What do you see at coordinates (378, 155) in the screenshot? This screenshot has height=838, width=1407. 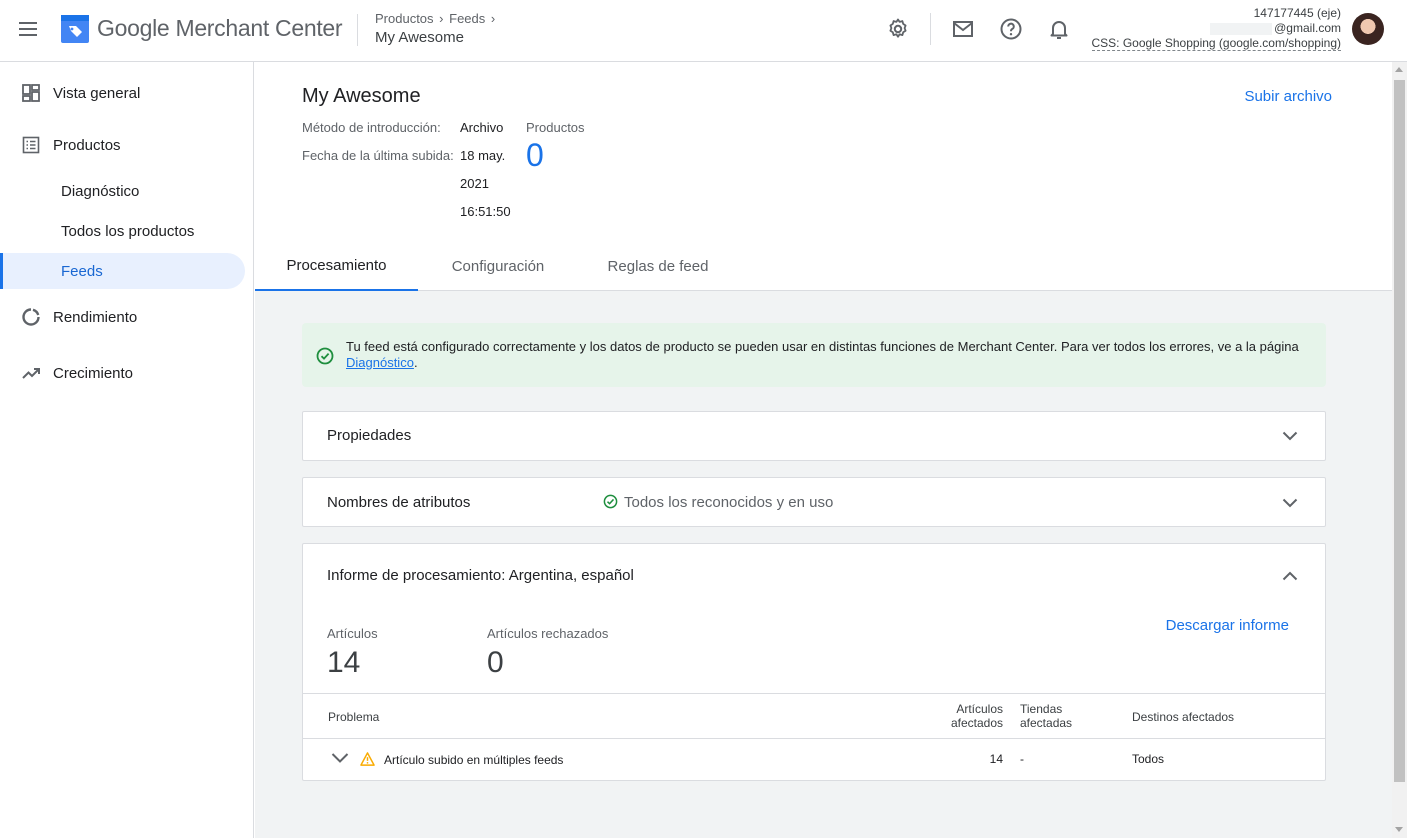 I see `last-upload-label: Fecha de la última subida:` at bounding box center [378, 155].